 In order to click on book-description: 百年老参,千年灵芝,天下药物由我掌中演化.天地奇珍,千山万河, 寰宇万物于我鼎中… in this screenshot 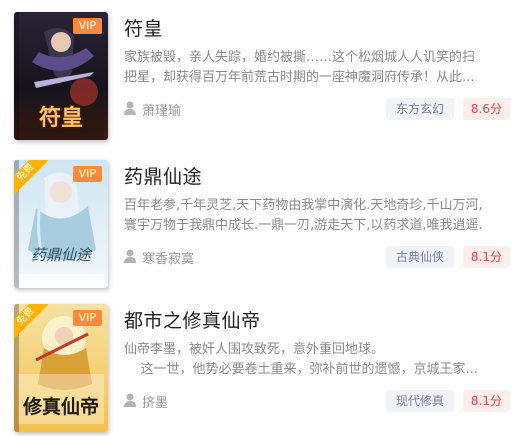, I will do `click(314, 216)`.